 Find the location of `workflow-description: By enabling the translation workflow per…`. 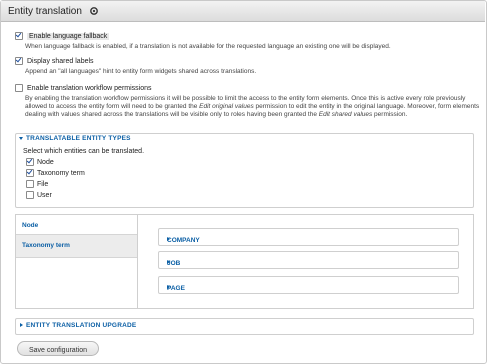

workflow-description: By enabling the translation workflow per… is located at coordinates (252, 107).